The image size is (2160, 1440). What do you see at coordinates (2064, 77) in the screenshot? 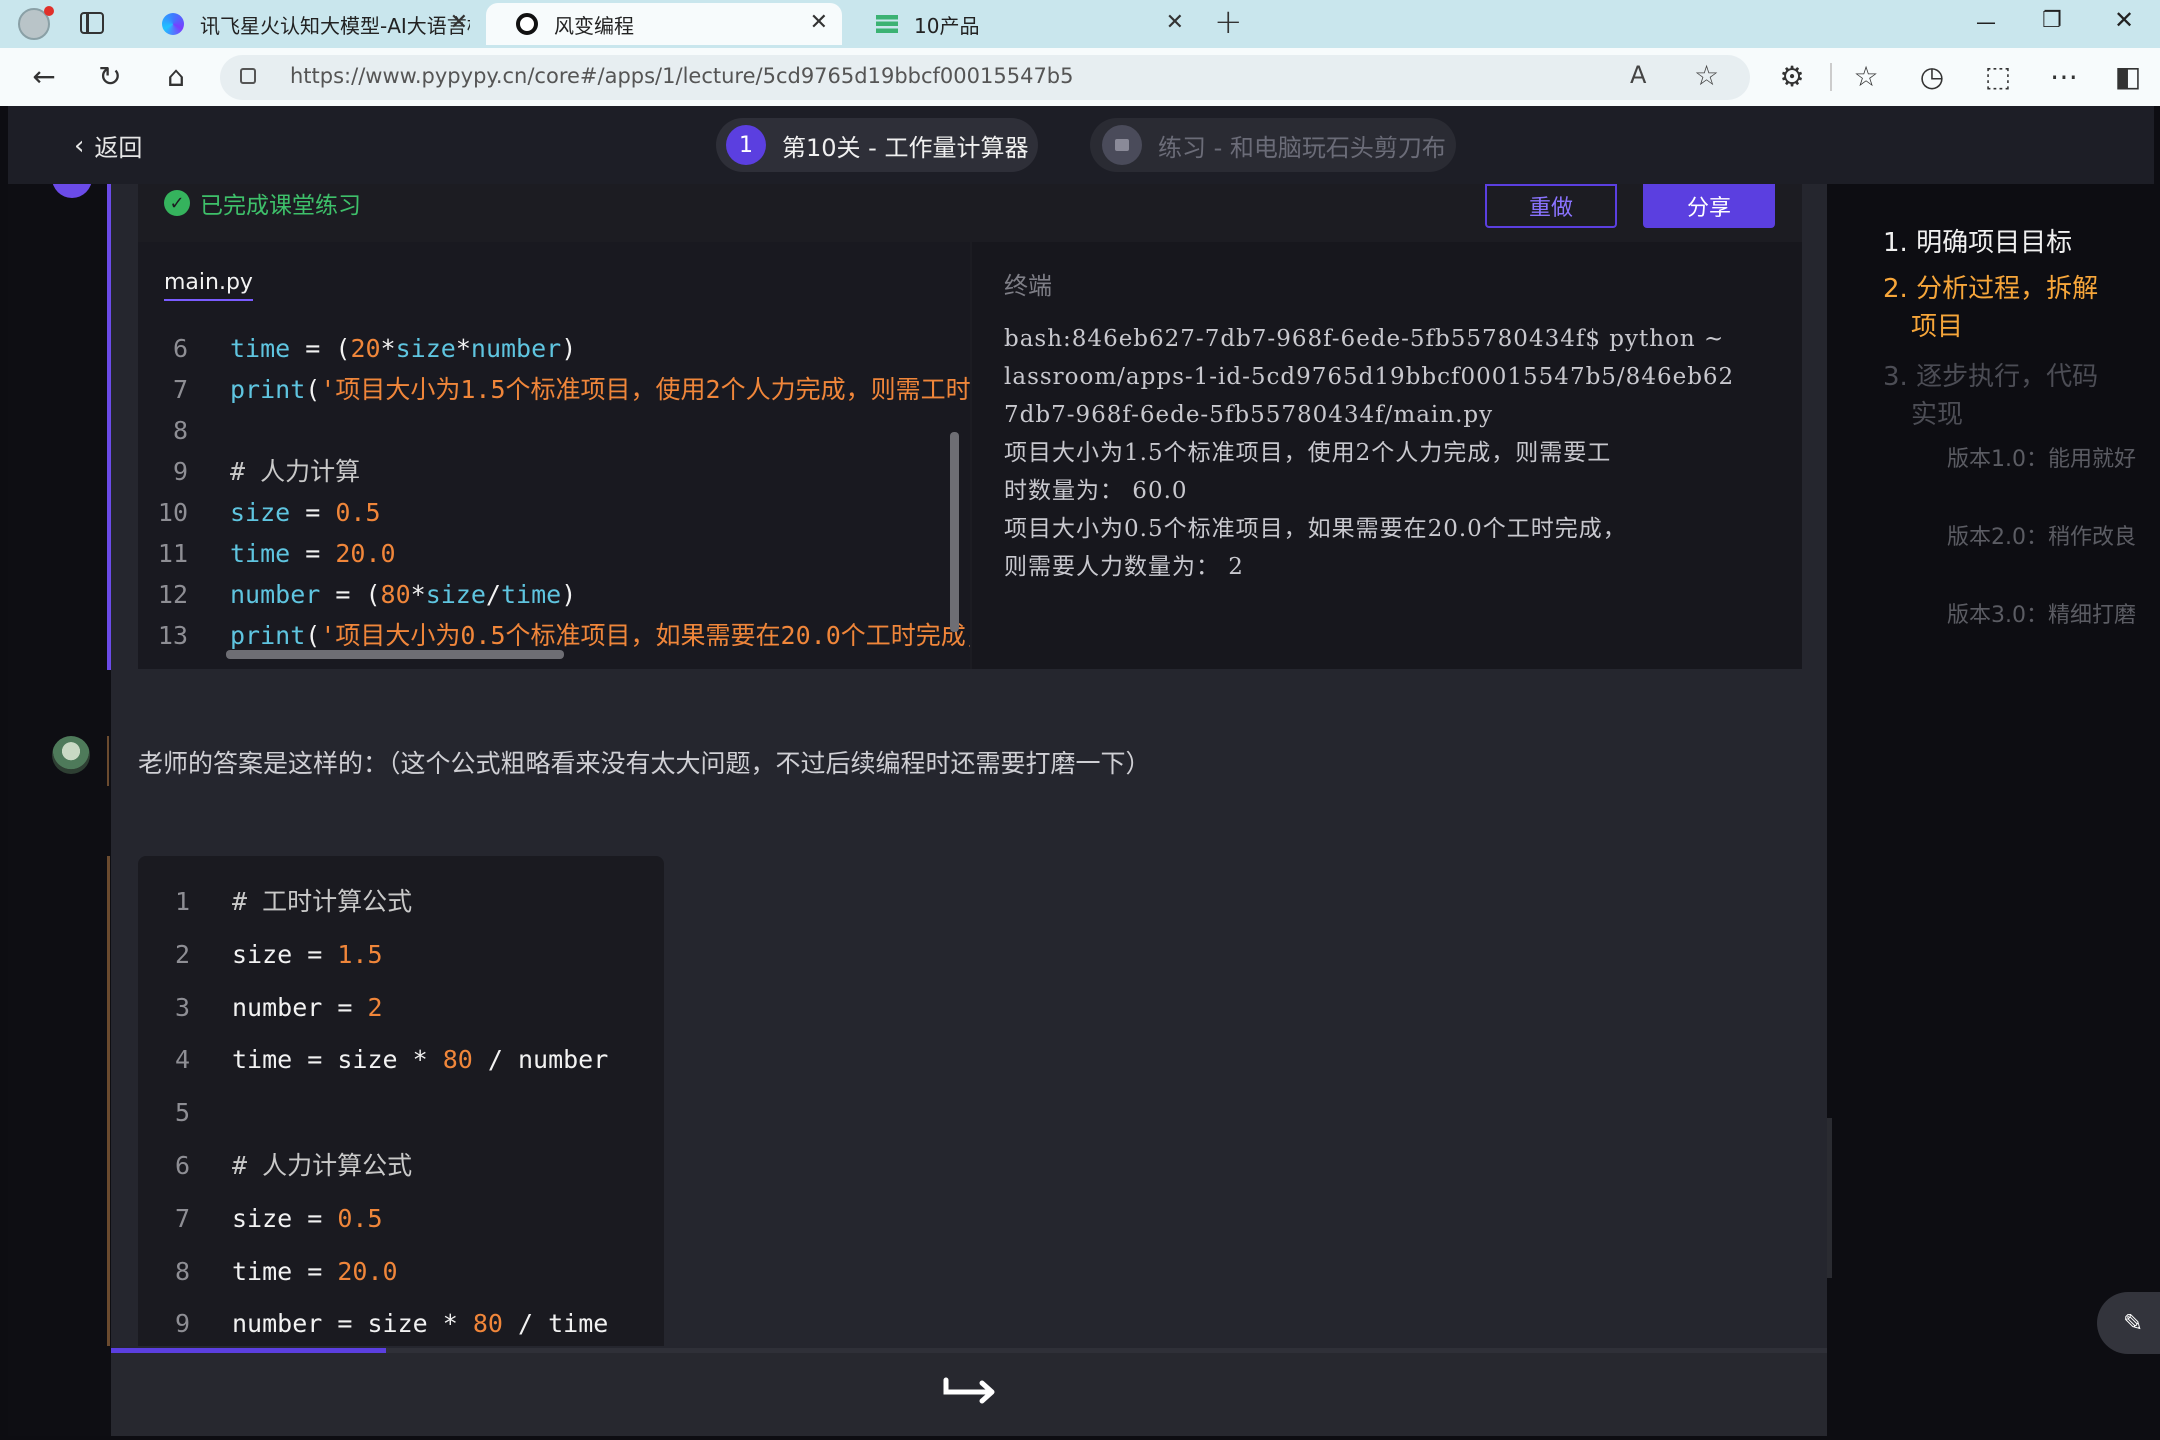
I see `more-icon: ⋯` at bounding box center [2064, 77].